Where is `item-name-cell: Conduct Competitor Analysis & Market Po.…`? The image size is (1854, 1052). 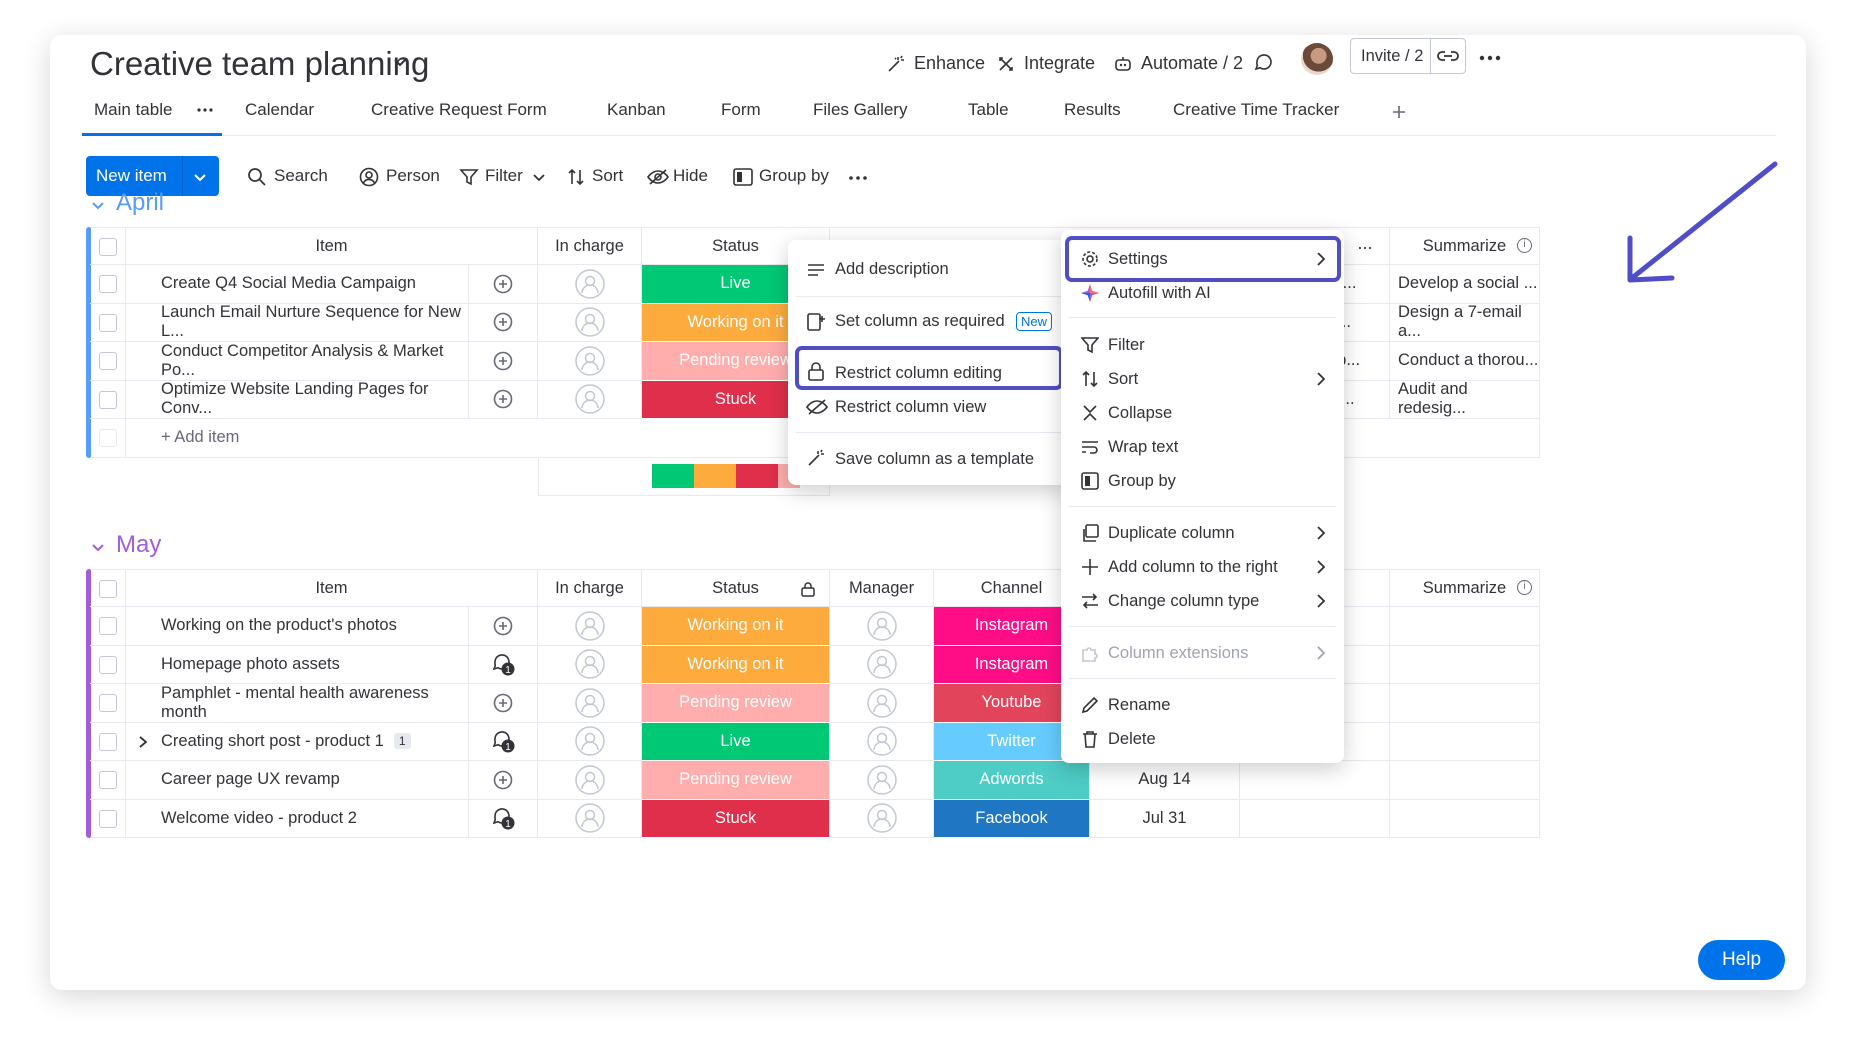 item-name-cell: Conduct Competitor Analysis & Market Po.… is located at coordinates (297, 361).